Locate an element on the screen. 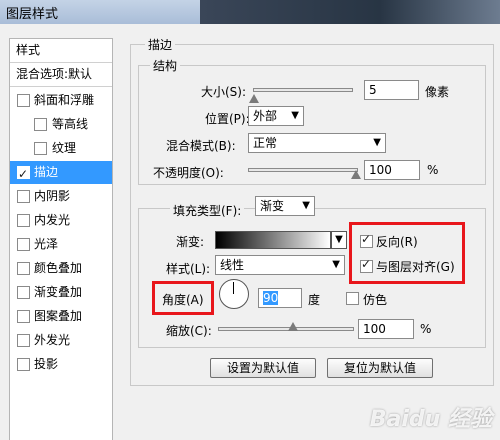 The height and width of the screenshot is (440, 500). size-unit: 像素 is located at coordinates (437, 92).